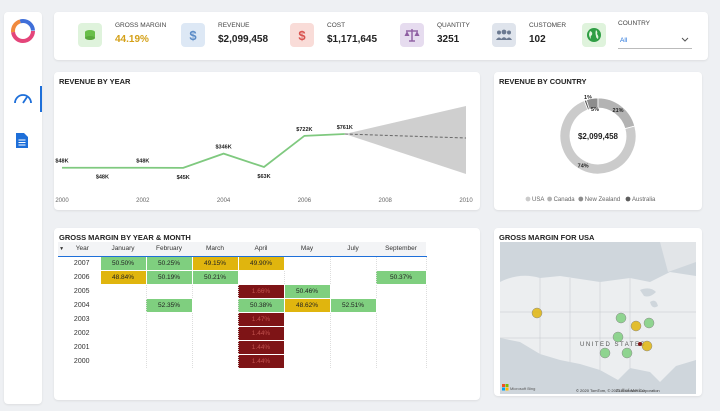  Describe the element at coordinates (23, 98) in the screenshot. I see `dashboard-gauge-icon` at that location.